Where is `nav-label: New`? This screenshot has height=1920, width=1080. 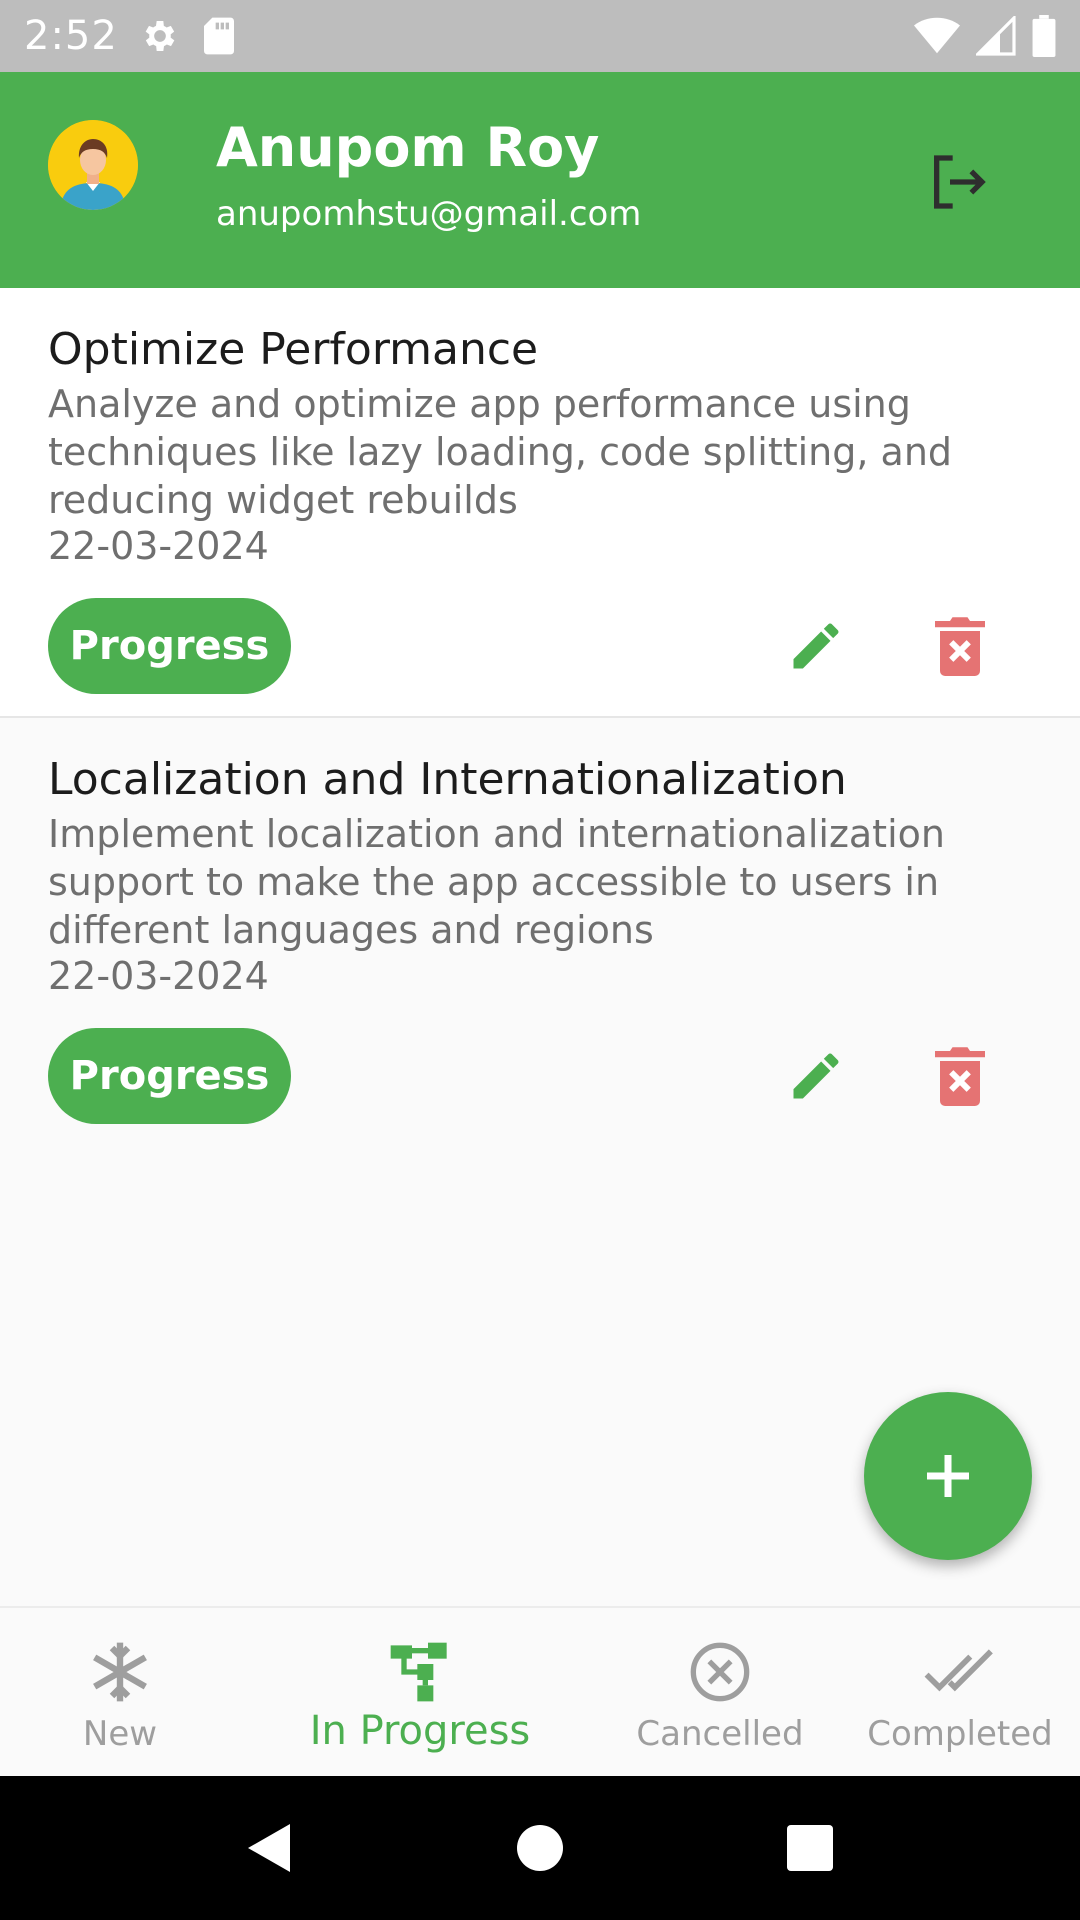
nav-label: New is located at coordinates (120, 1734).